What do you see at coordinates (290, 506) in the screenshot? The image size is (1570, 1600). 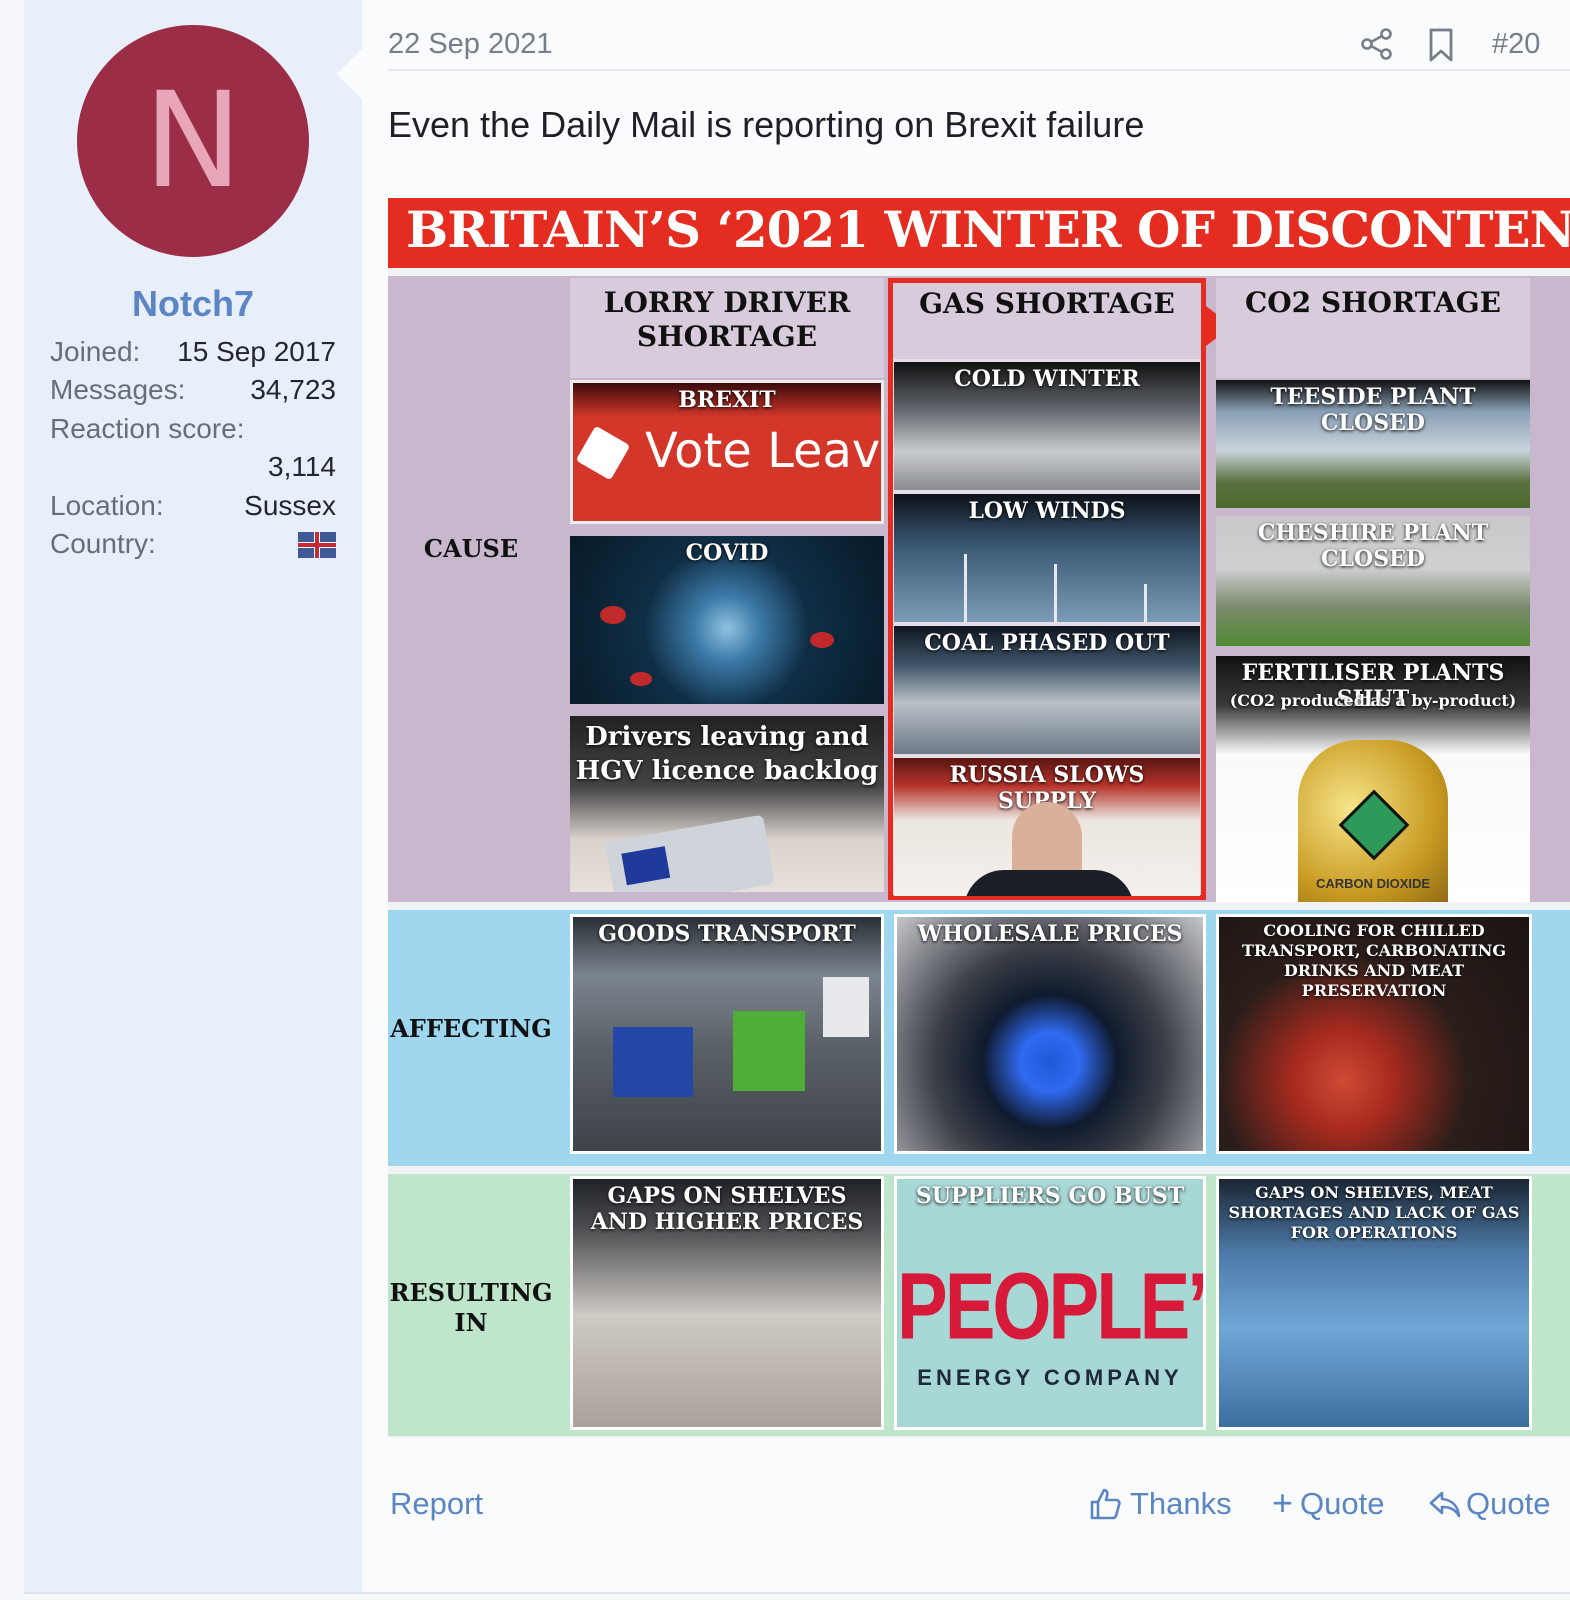 I see `location-value: Sussex` at bounding box center [290, 506].